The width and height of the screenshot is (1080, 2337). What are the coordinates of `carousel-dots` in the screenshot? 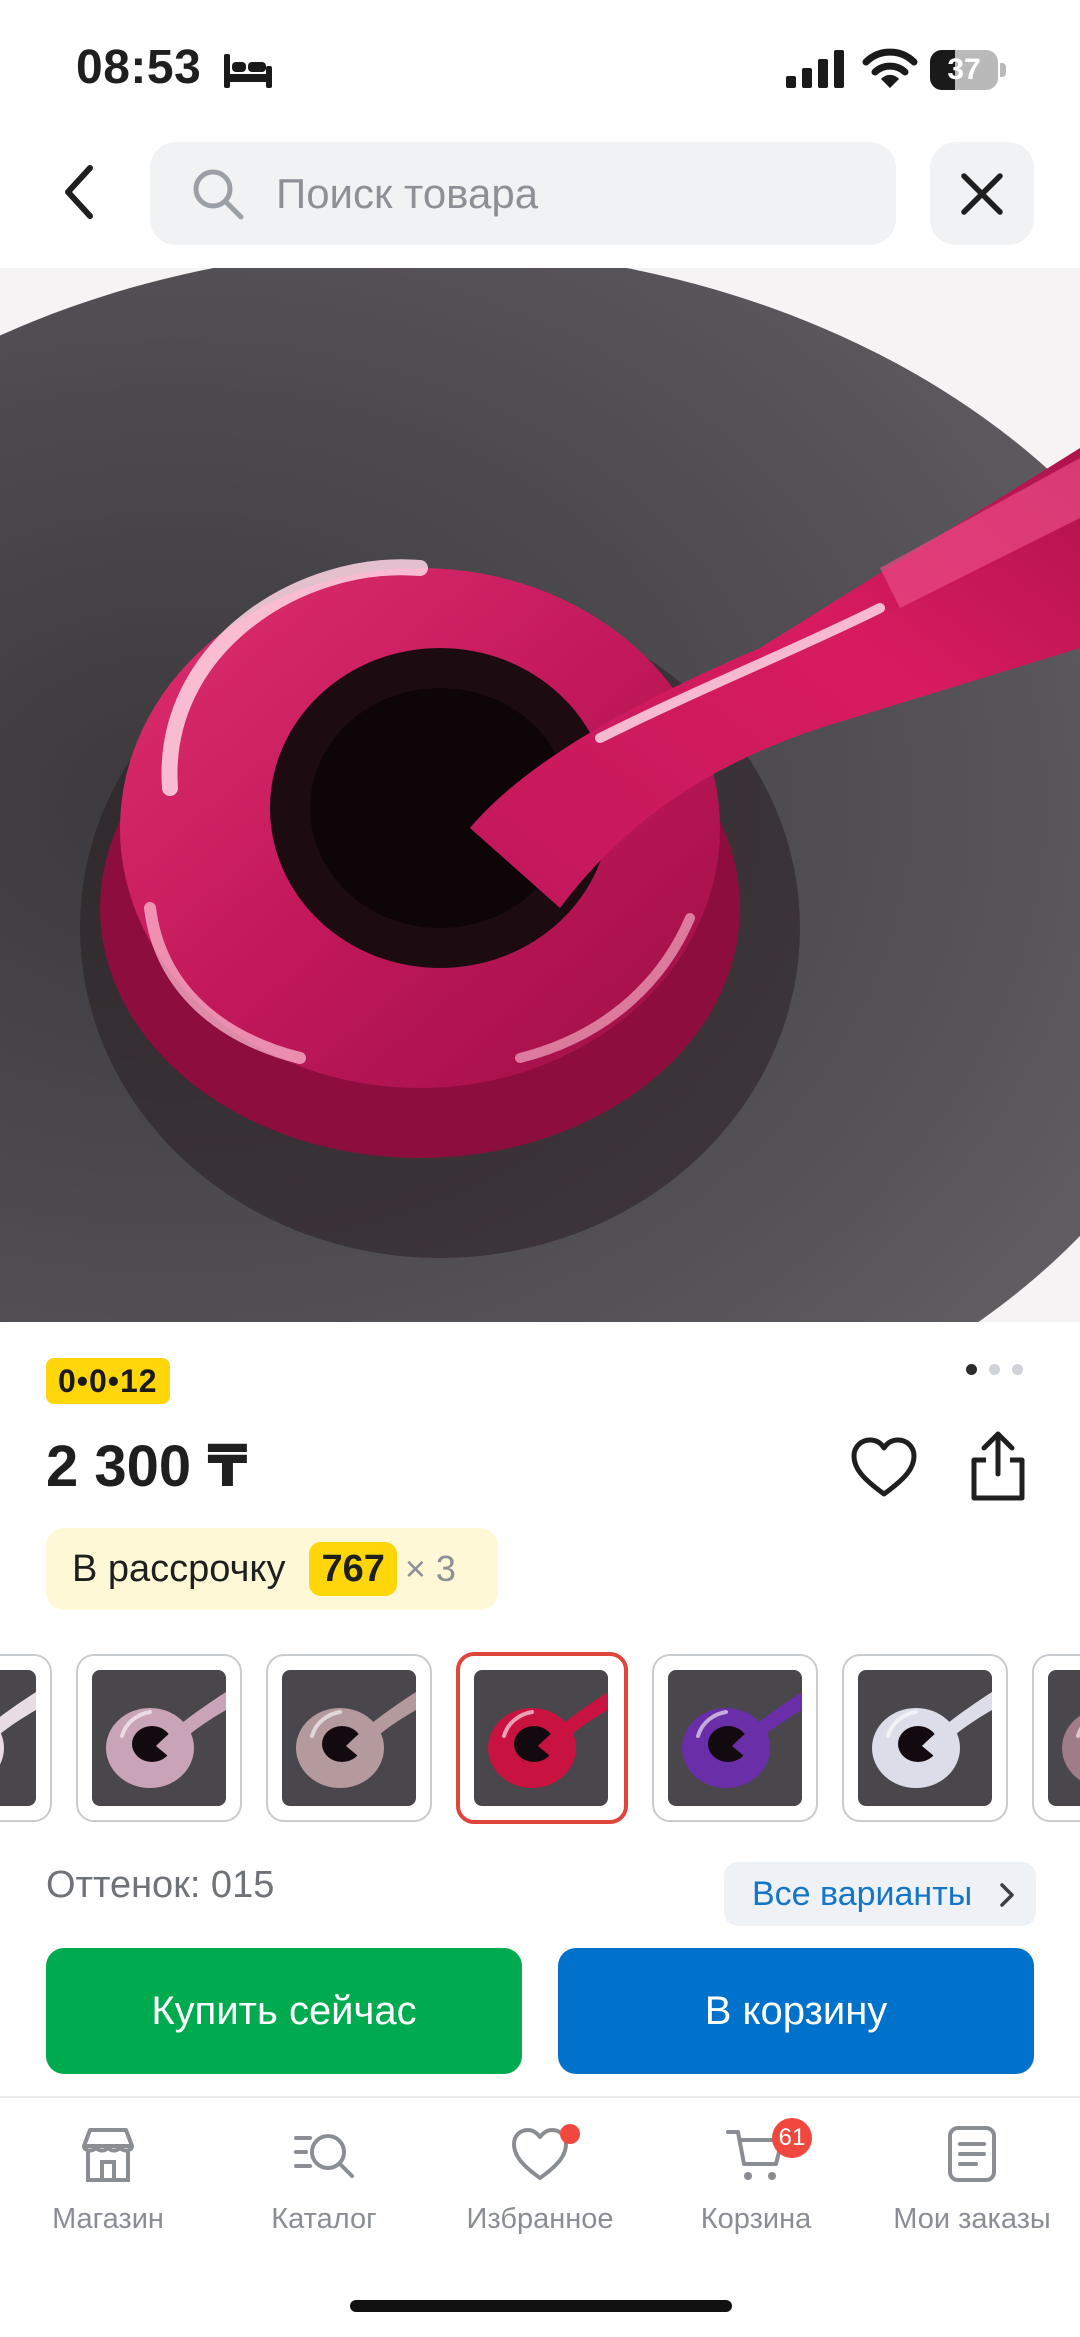 It's located at (996, 1371).